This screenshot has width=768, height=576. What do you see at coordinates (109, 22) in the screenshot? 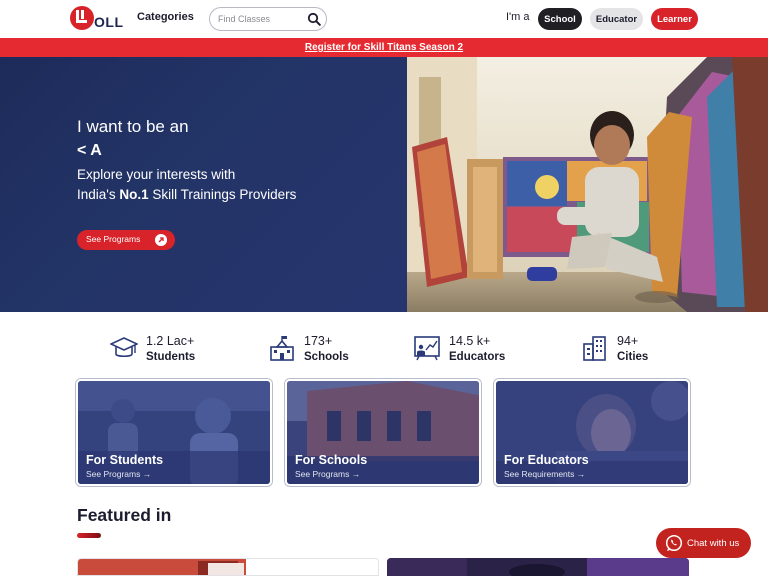
I see `logo-text: OLL` at bounding box center [109, 22].